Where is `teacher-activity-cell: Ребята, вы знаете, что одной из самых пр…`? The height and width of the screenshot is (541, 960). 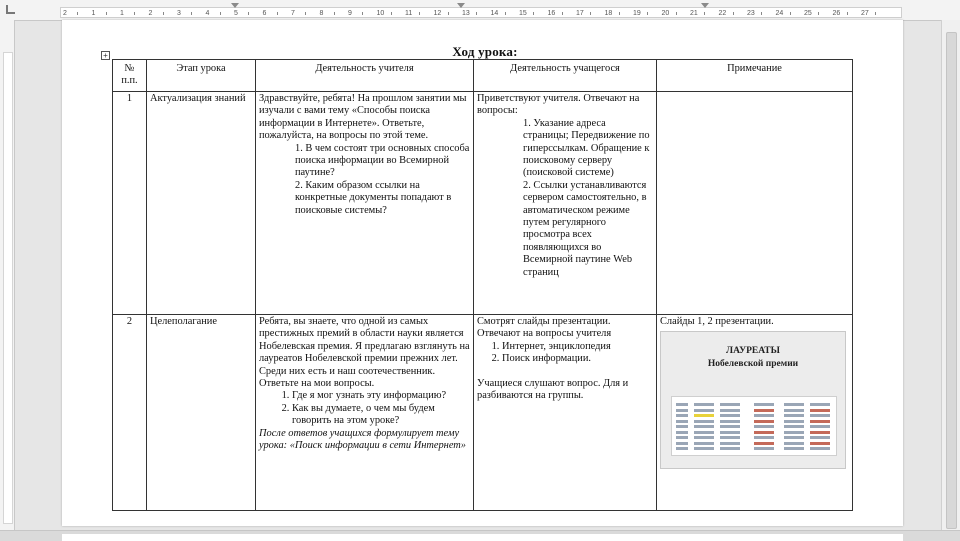
teacher-activity-cell: Ребята, вы знаете, что одной из самых пр… is located at coordinates (364, 412).